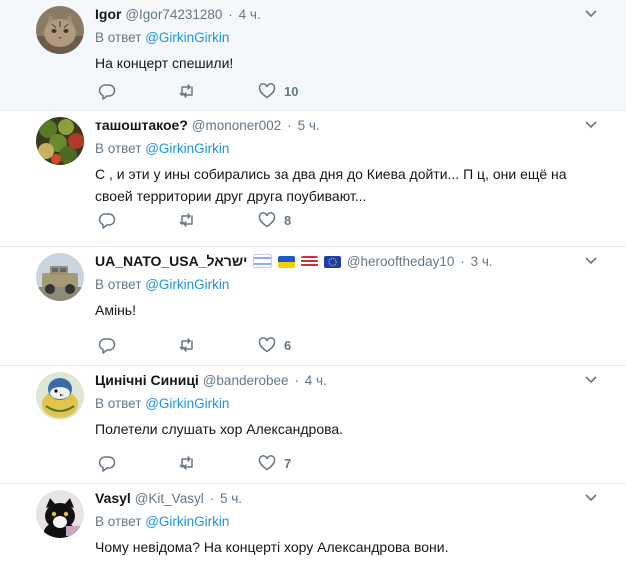  I want to click on tweet-actions: 6, so click(218, 345).